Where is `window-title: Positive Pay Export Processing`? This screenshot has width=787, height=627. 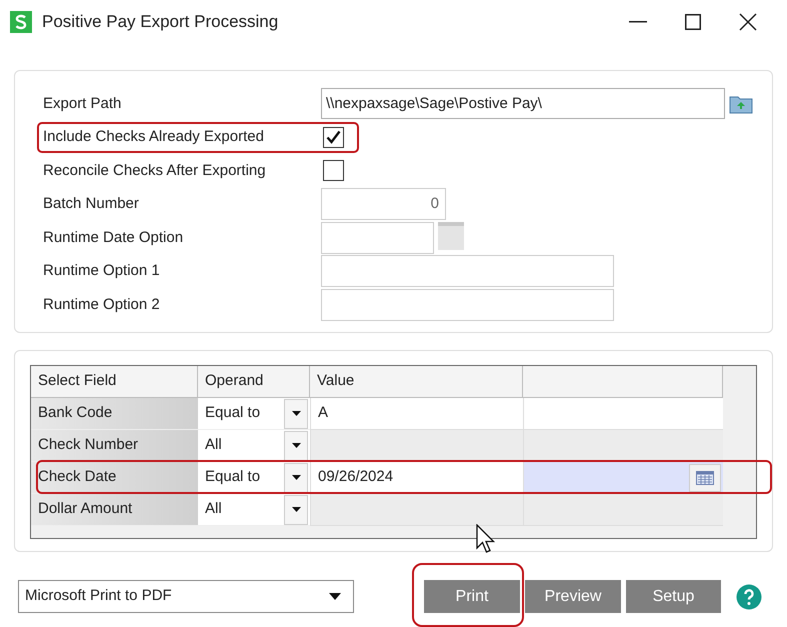
window-title: Positive Pay Export Processing is located at coordinates (160, 22).